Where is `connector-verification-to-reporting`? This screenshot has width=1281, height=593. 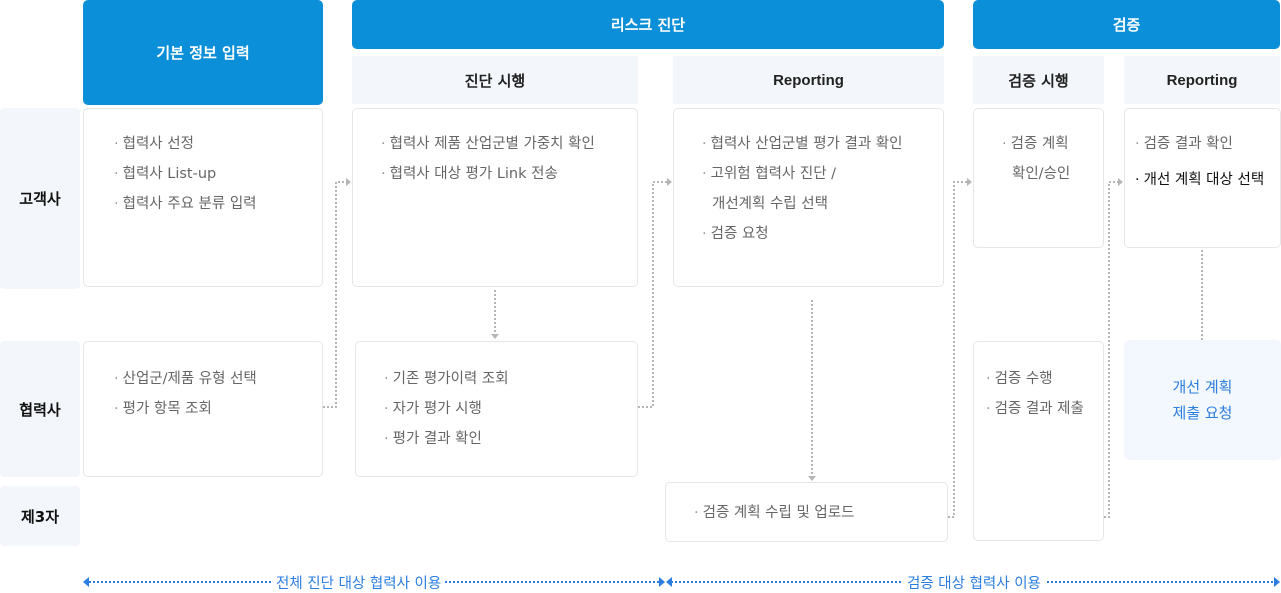 connector-verification-to-reporting is located at coordinates (1111, 349).